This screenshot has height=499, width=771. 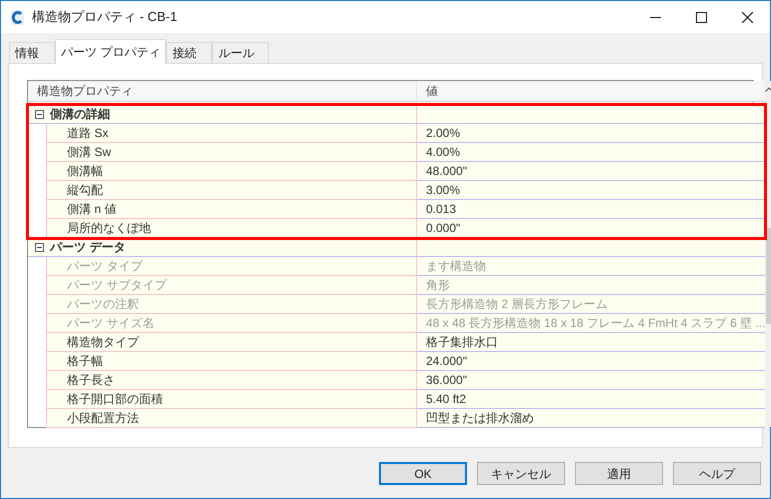 What do you see at coordinates (231, 361) in the screenshot?
I see `property-name: 格子幅` at bounding box center [231, 361].